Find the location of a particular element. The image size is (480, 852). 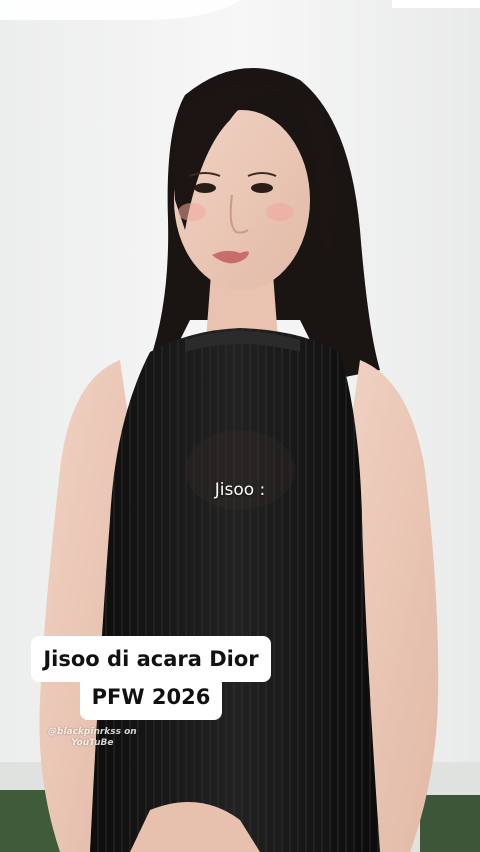

speaker-label: Jisoo : is located at coordinates (240, 490).